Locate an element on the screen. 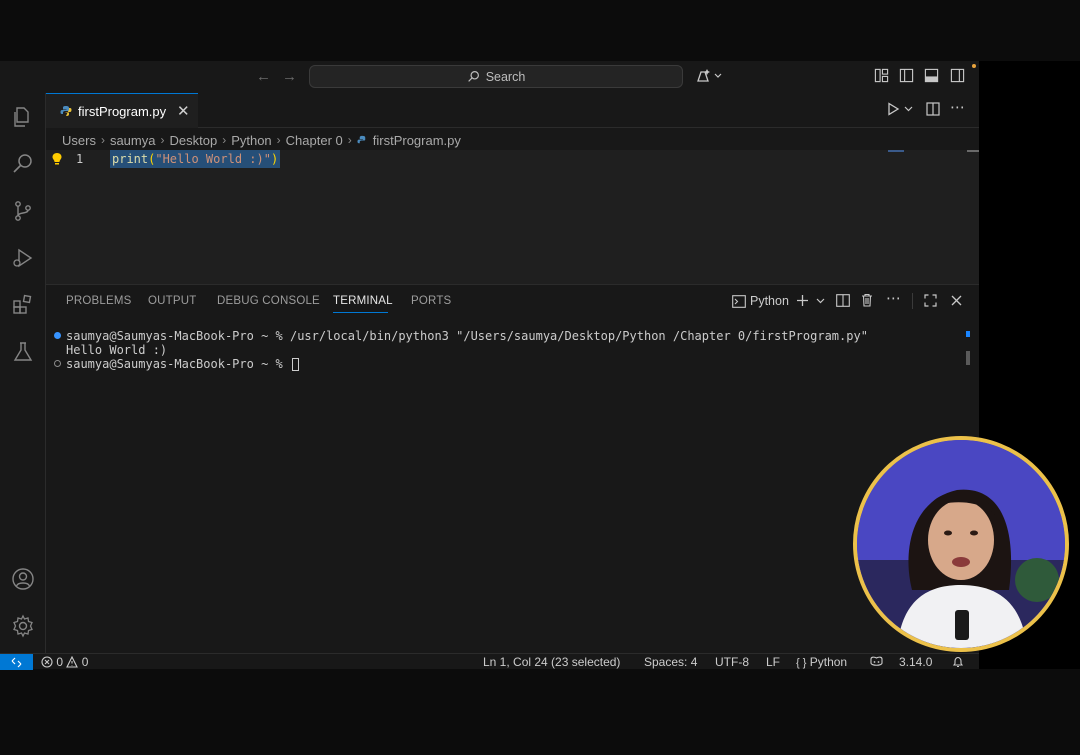  tab-label: firstProgram.py is located at coordinates (122, 111).